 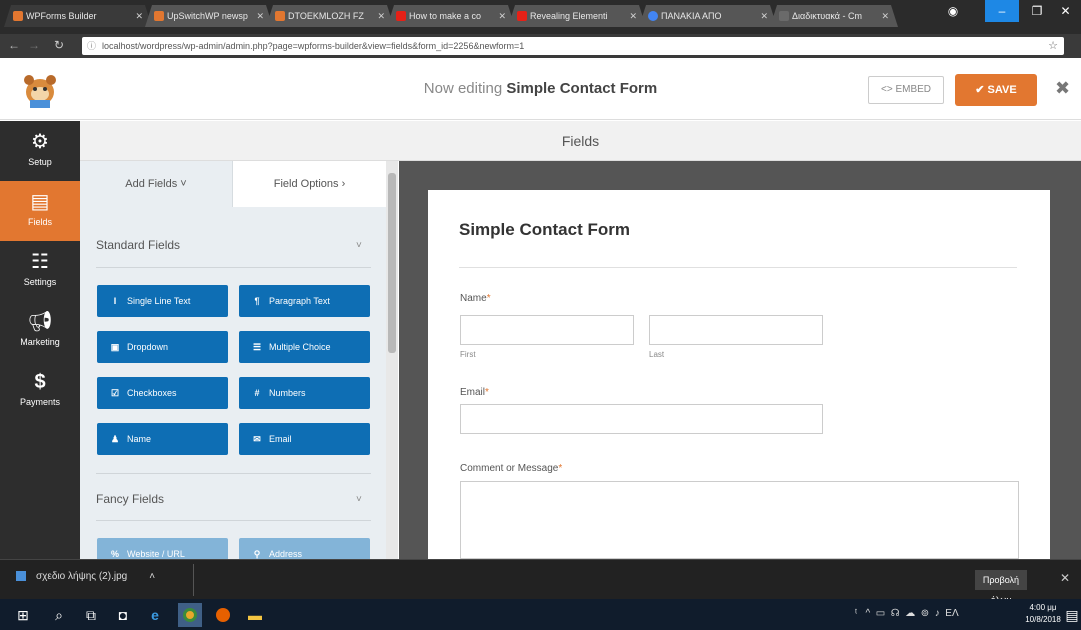 What do you see at coordinates (162, 347) in the screenshot?
I see `field-button-dropdown: ▣ Dropdown` at bounding box center [162, 347].